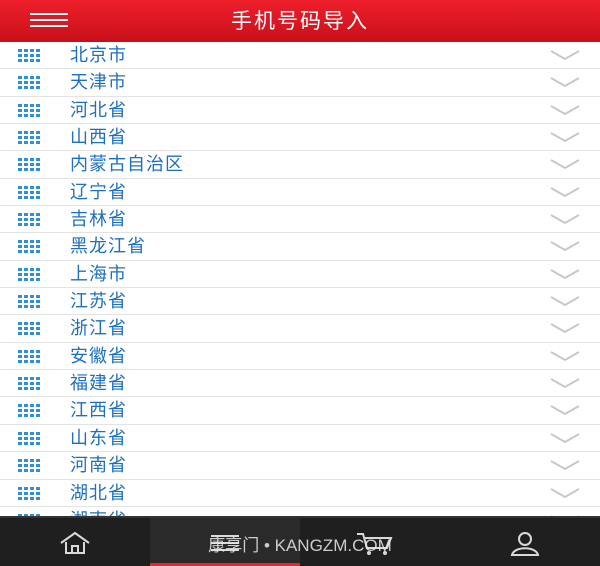 This screenshot has height=566, width=600. What do you see at coordinates (98, 466) in the screenshot?
I see `province-label: 河南省` at bounding box center [98, 466].